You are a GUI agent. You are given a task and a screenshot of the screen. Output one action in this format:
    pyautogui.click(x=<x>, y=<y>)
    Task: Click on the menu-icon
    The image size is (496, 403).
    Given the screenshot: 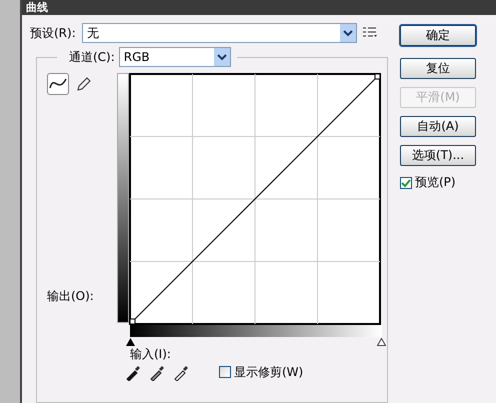 What is the action you would take?
    pyautogui.click(x=369, y=33)
    